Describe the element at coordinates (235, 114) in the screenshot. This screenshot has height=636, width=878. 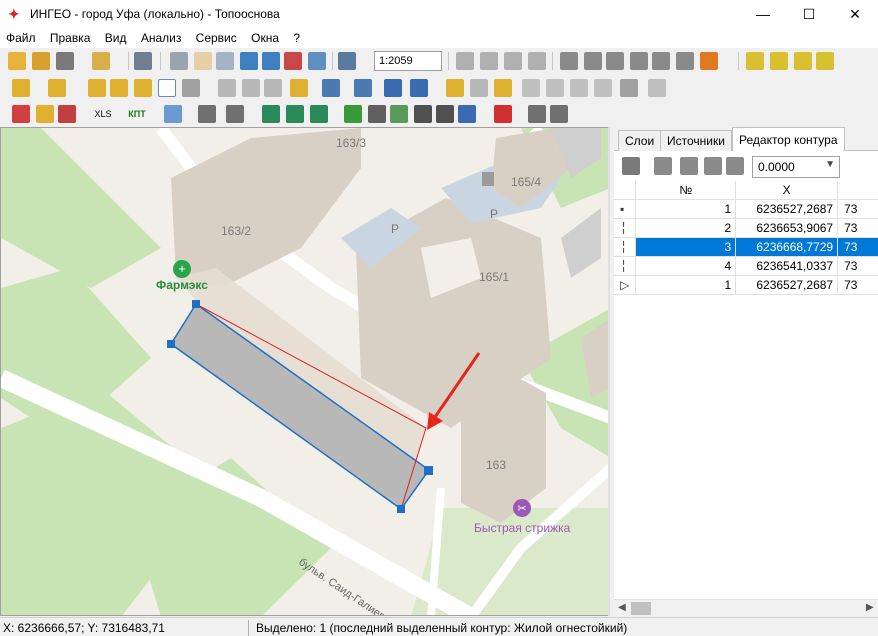
I see `comment-icon` at that location.